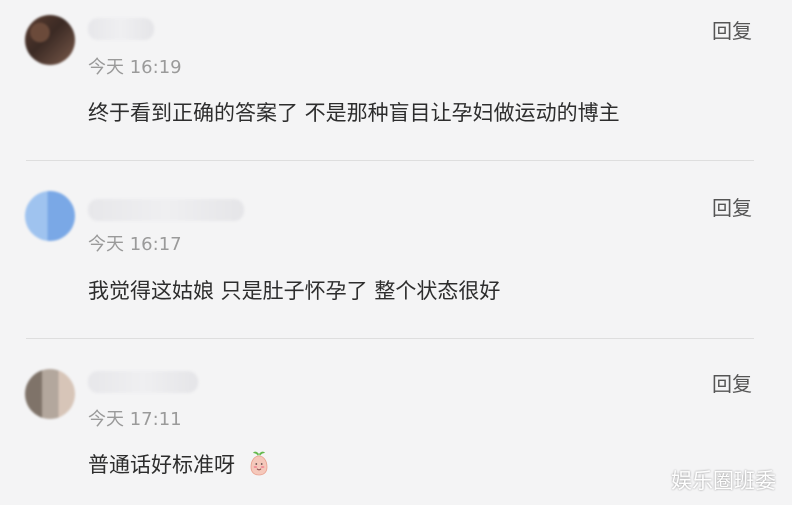 The height and width of the screenshot is (505, 792). Describe the element at coordinates (259, 464) in the screenshot. I see `blushing-radish-emoji-icon` at that location.